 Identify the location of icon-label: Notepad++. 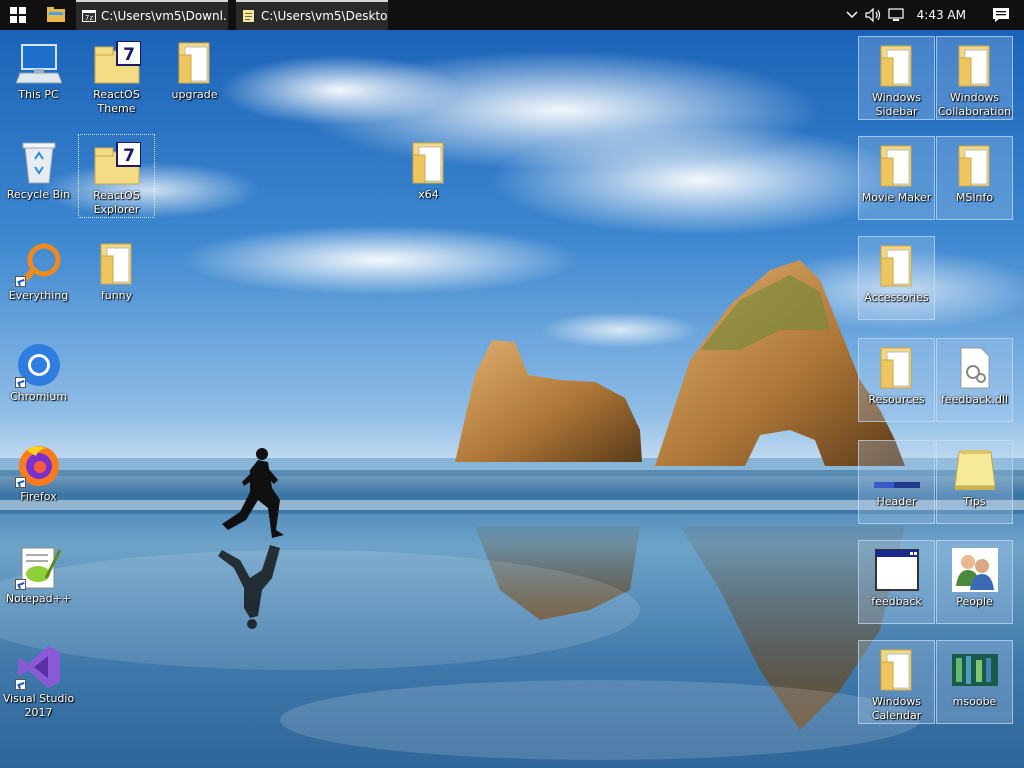
(38, 598).